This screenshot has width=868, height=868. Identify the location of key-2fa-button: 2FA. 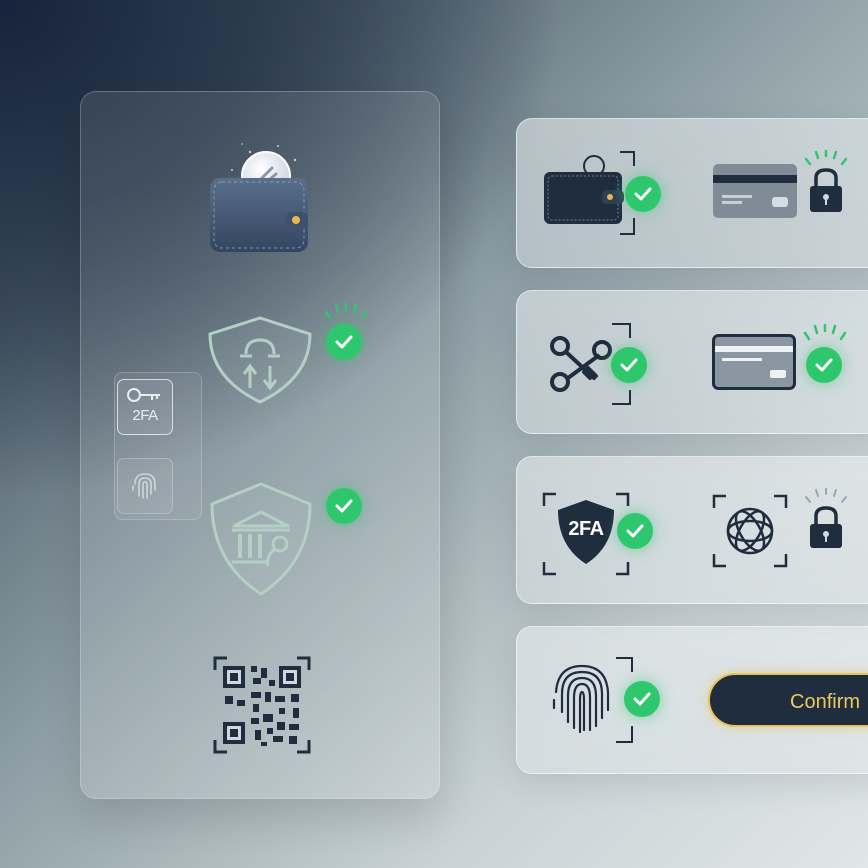
(145, 407).